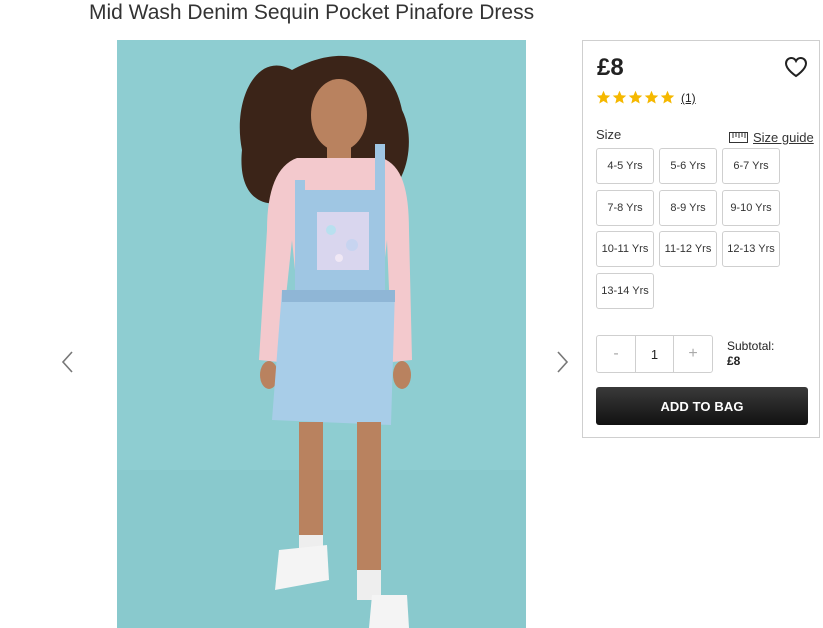 The width and height of the screenshot is (823, 628). What do you see at coordinates (734, 361) in the screenshot?
I see `subtotal-amount: £8` at bounding box center [734, 361].